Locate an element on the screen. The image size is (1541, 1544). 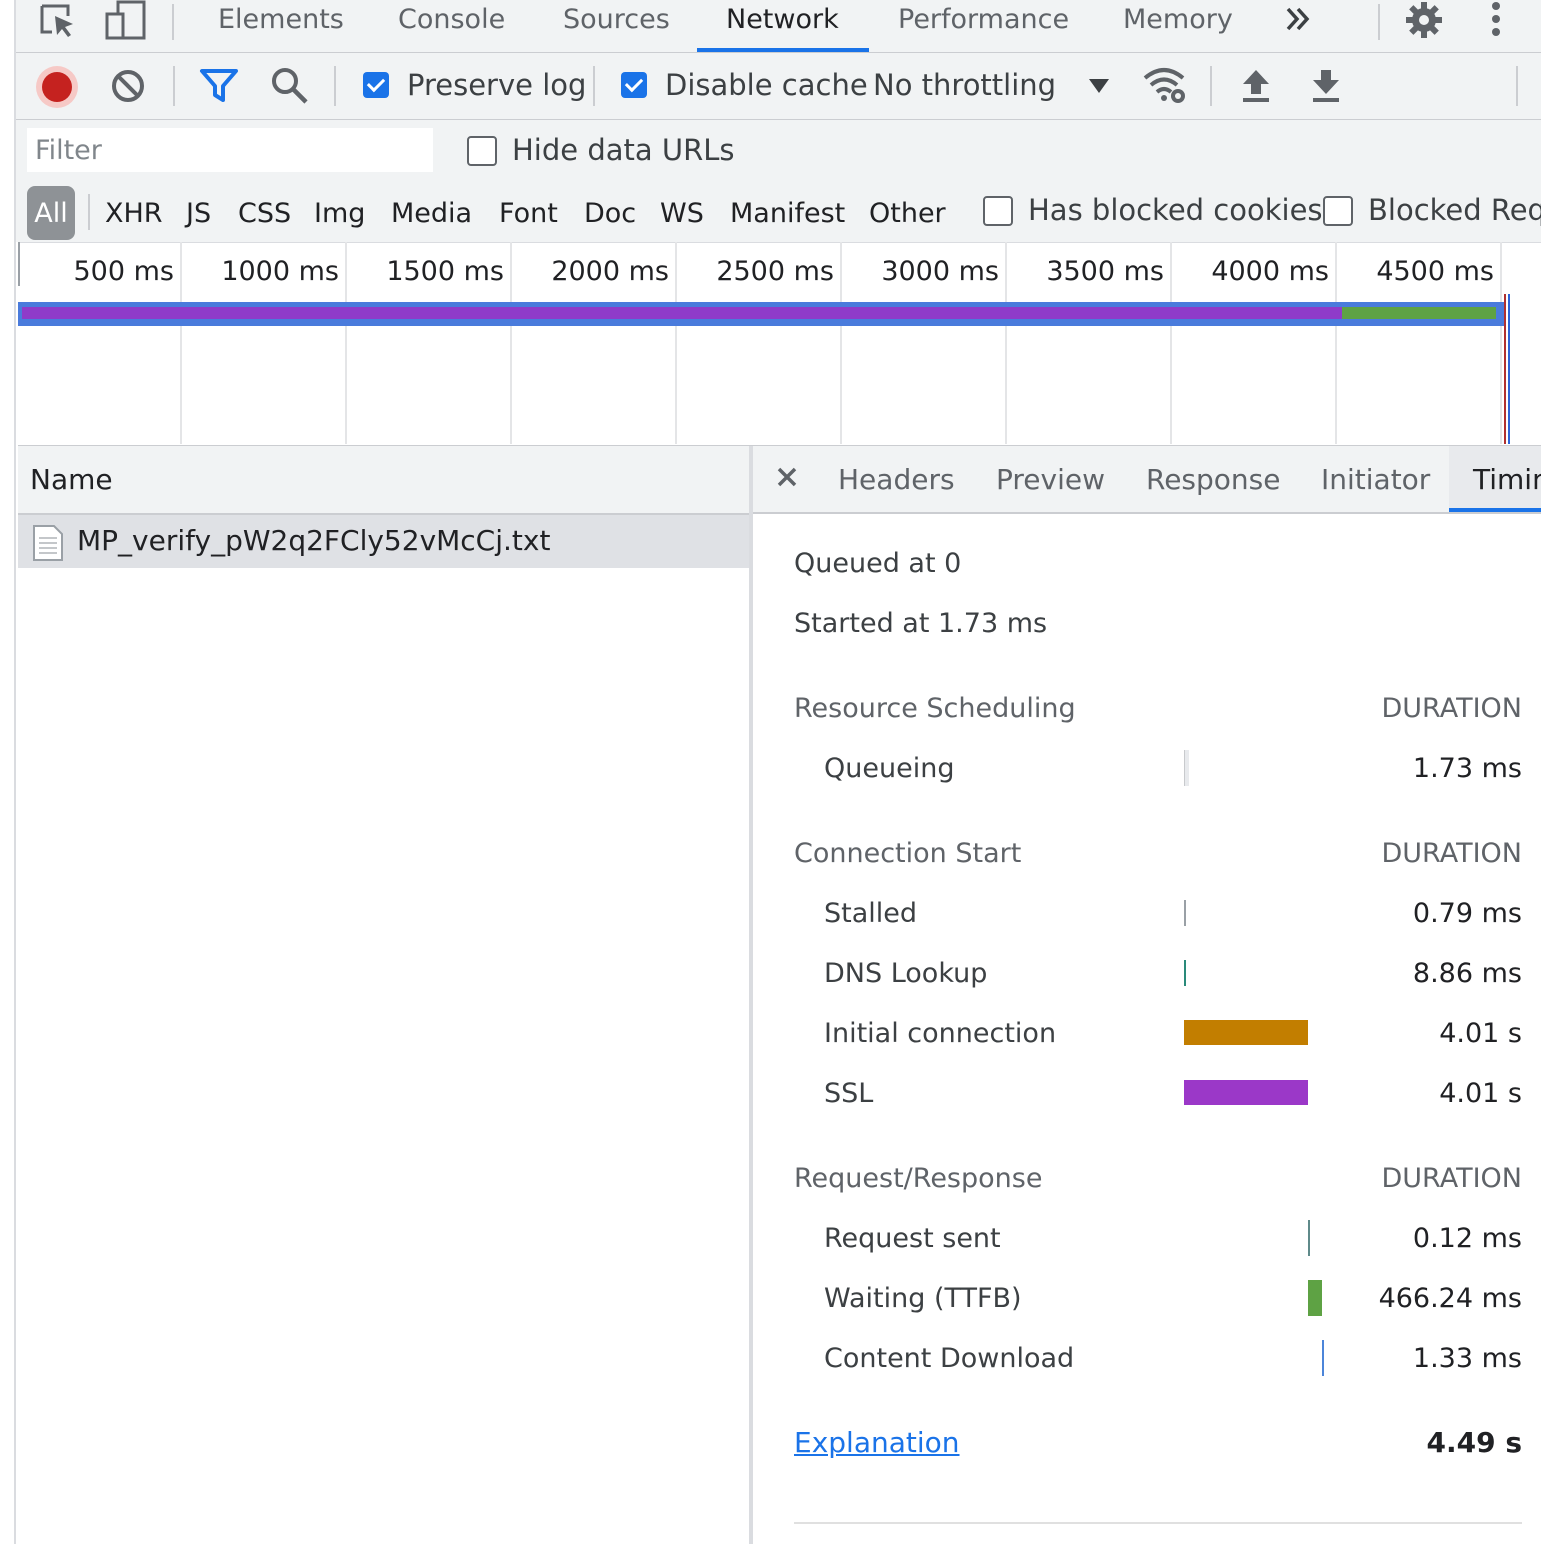
more-tabs-icon is located at coordinates (1299, 19).